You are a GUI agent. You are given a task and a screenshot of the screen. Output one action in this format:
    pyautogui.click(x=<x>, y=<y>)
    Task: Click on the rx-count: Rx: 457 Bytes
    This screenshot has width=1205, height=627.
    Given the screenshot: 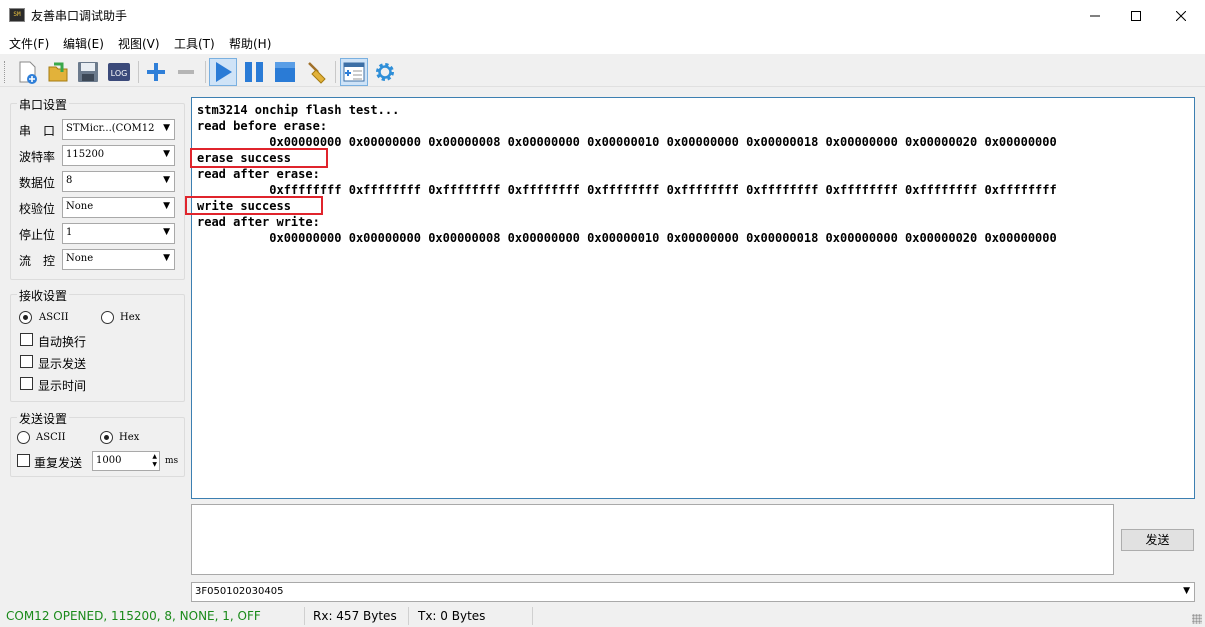 What is the action you would take?
    pyautogui.click(x=355, y=616)
    